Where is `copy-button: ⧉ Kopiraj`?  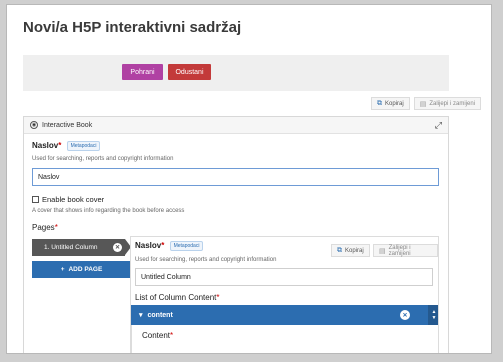 copy-button: ⧉ Kopiraj is located at coordinates (390, 103).